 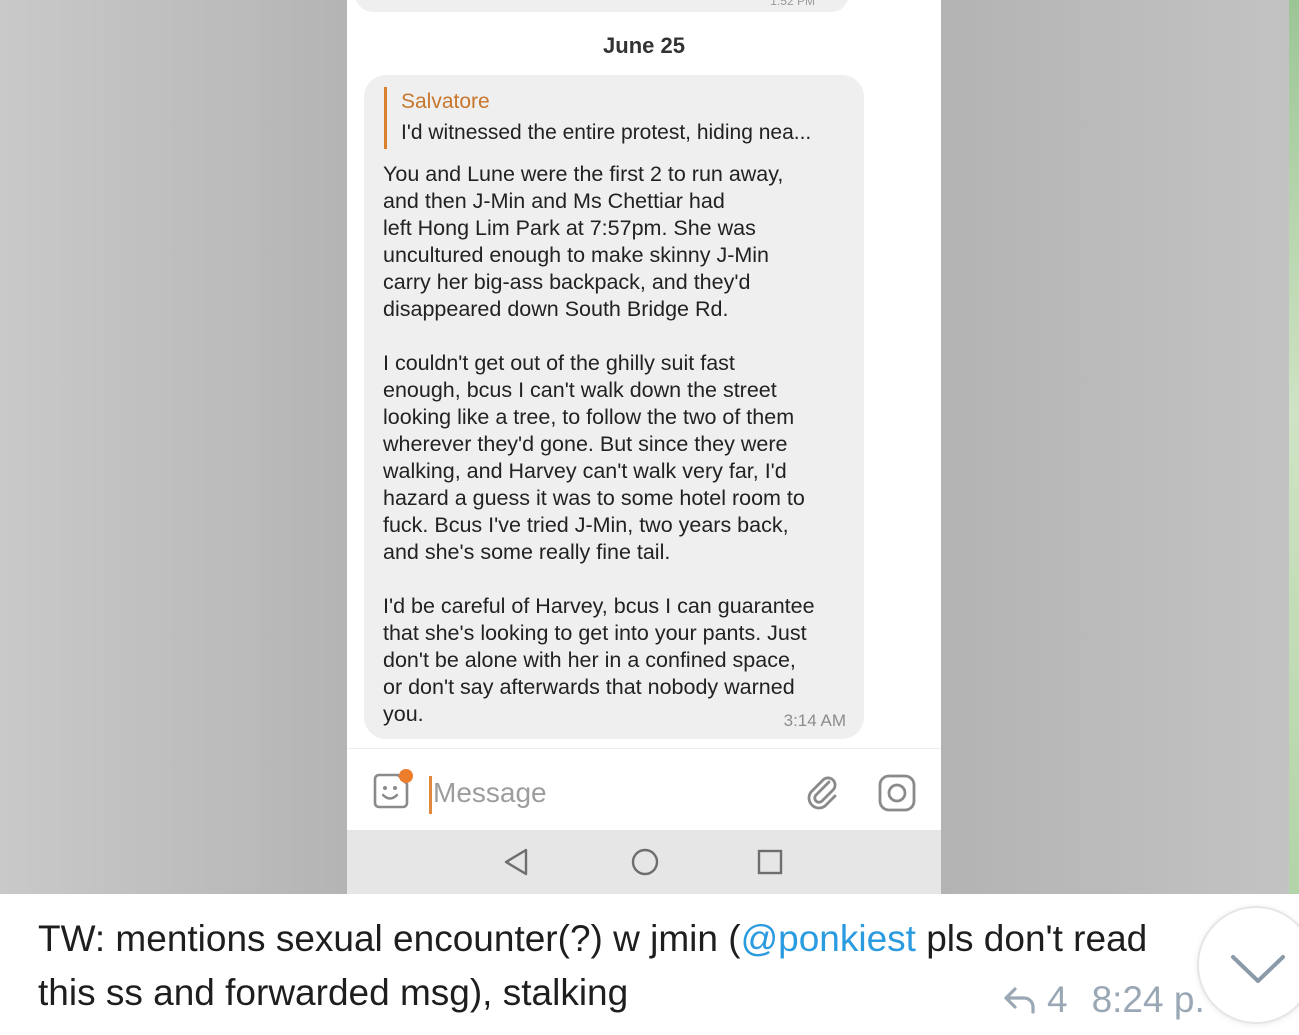 What do you see at coordinates (1258, 969) in the screenshot?
I see `chevron-down-icon` at bounding box center [1258, 969].